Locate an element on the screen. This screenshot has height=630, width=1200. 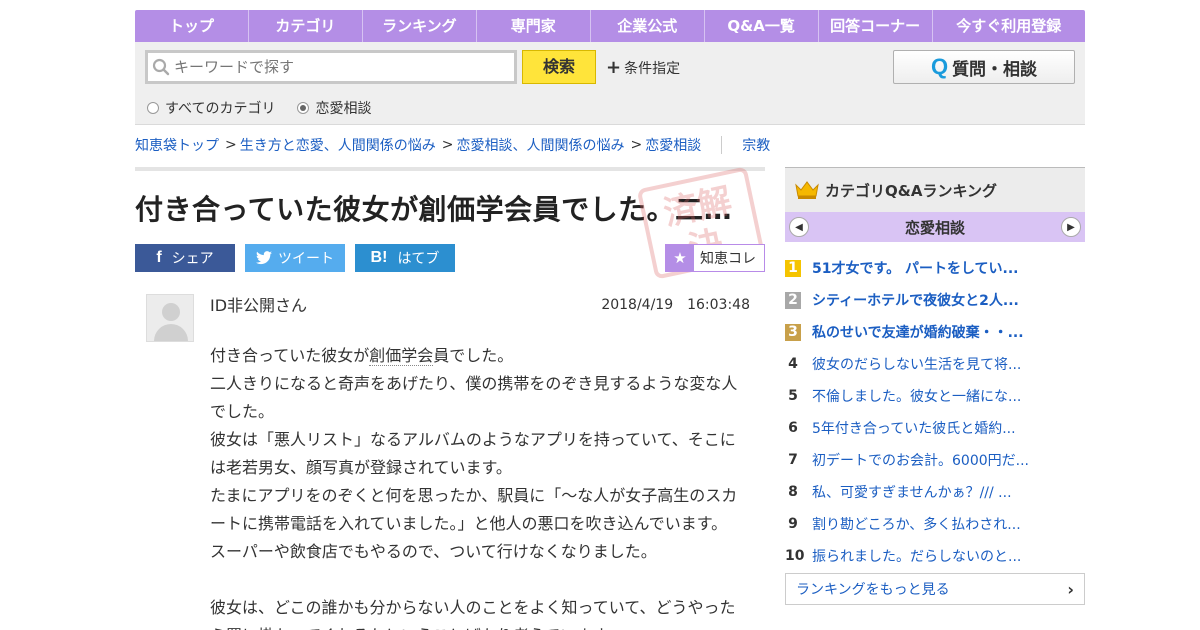
search-input is located at coordinates (339, 67).